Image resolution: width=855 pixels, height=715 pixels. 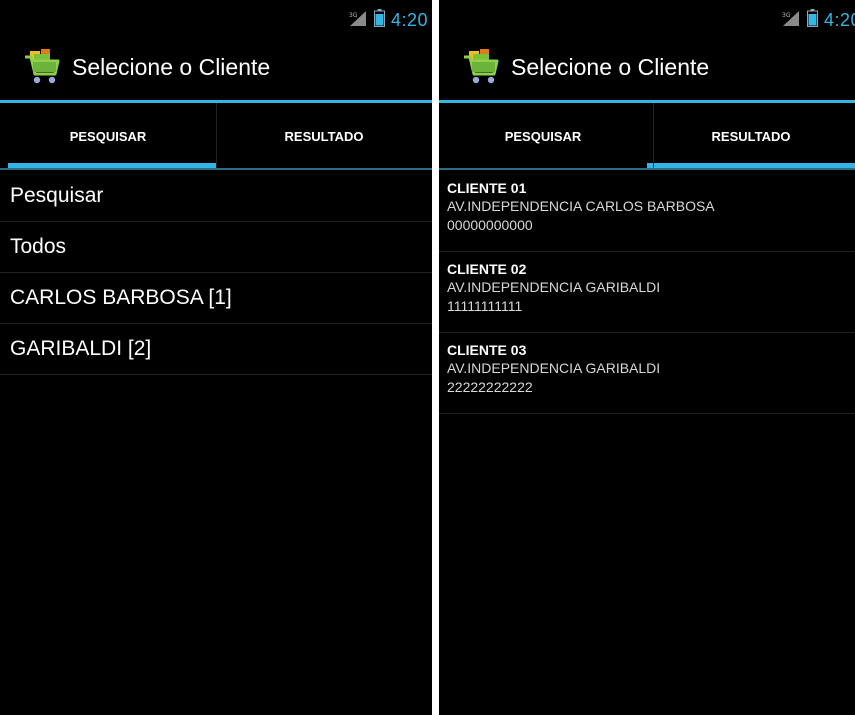 I want to click on list-item-carlos-barbosa: CARLOS BARBOSA [1], so click(x=216, y=298).